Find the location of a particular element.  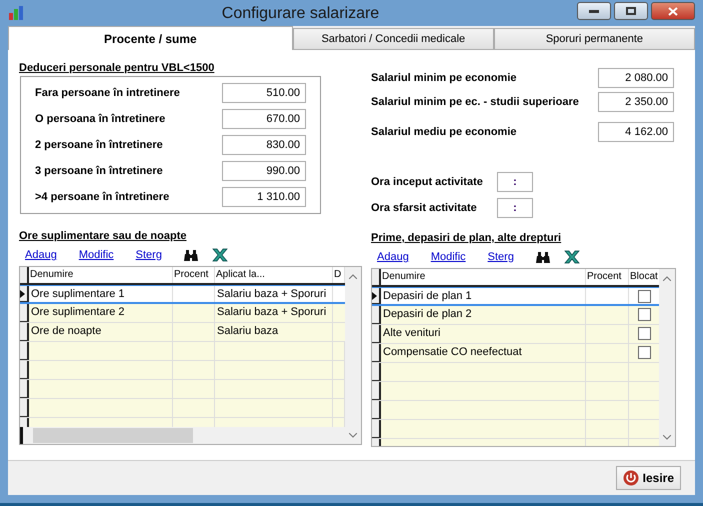

table-cell: Compensatie CO neefectuat is located at coordinates (483, 353).